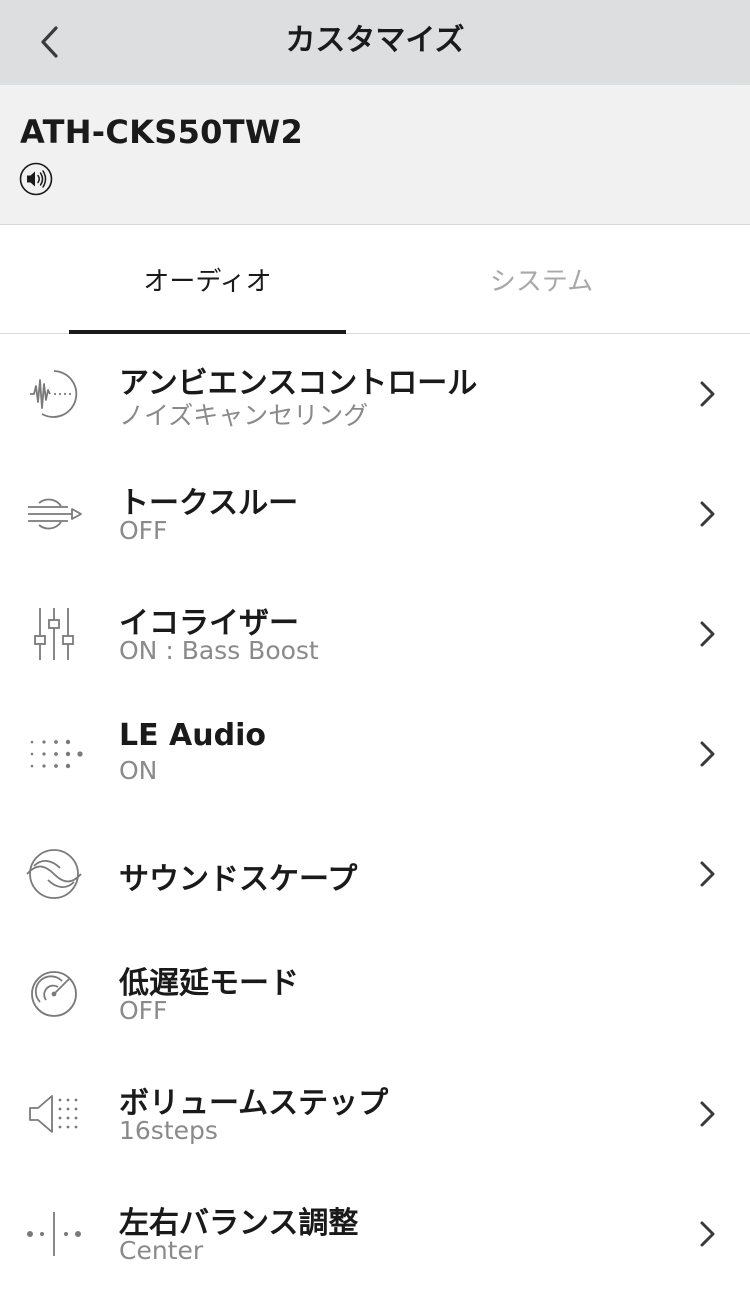 The image size is (750, 1290). Describe the element at coordinates (375, 754) in the screenshot. I see `list-item-le-audio: LE Audio ON` at that location.